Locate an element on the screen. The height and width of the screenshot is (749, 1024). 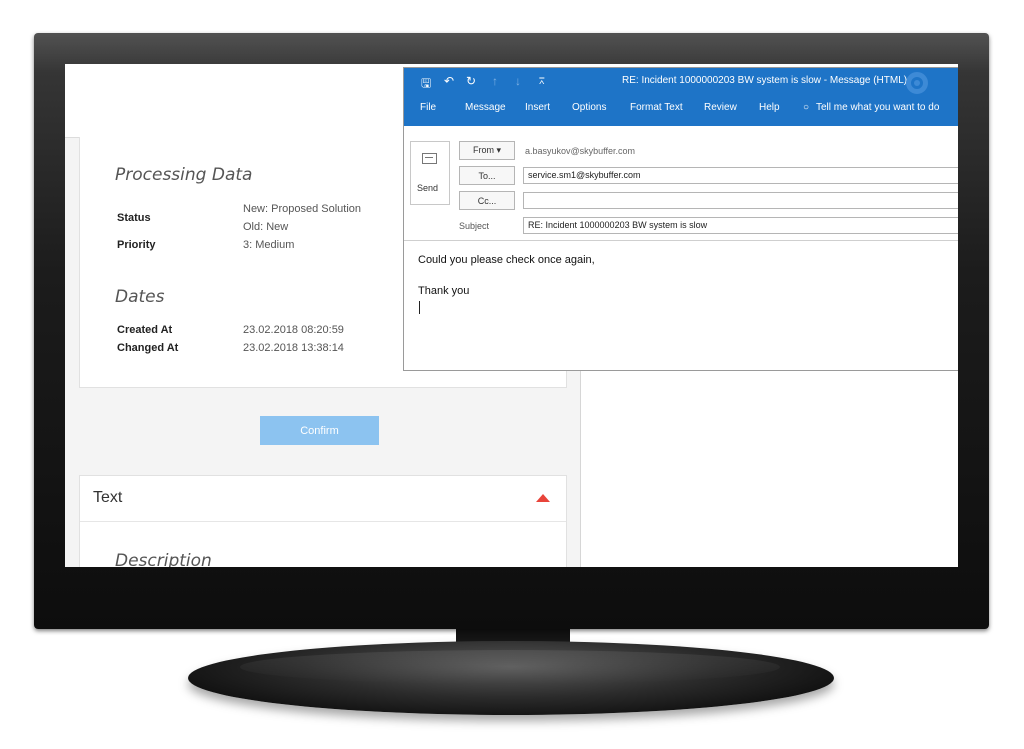
menu-review: Review is located at coordinates (720, 107).